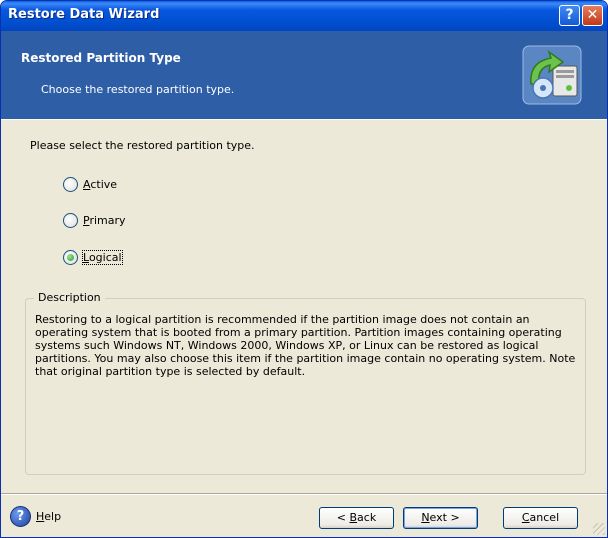  I want to click on radio-primary: Primary, so click(94, 220).